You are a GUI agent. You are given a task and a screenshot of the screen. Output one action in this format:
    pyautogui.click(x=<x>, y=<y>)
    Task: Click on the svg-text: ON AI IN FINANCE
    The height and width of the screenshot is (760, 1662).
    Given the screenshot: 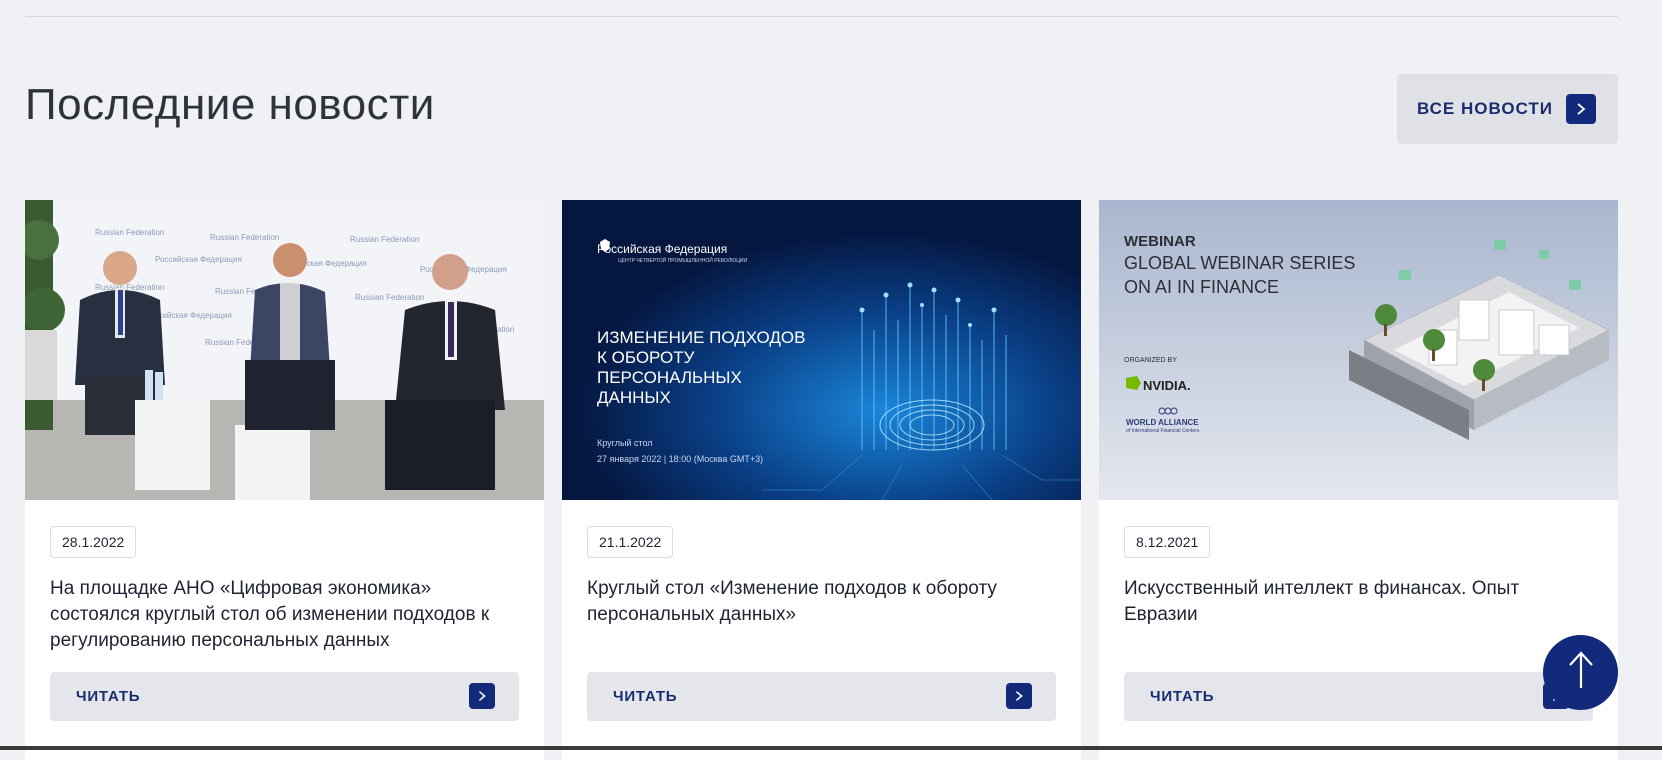 What is the action you would take?
    pyautogui.click(x=1201, y=287)
    